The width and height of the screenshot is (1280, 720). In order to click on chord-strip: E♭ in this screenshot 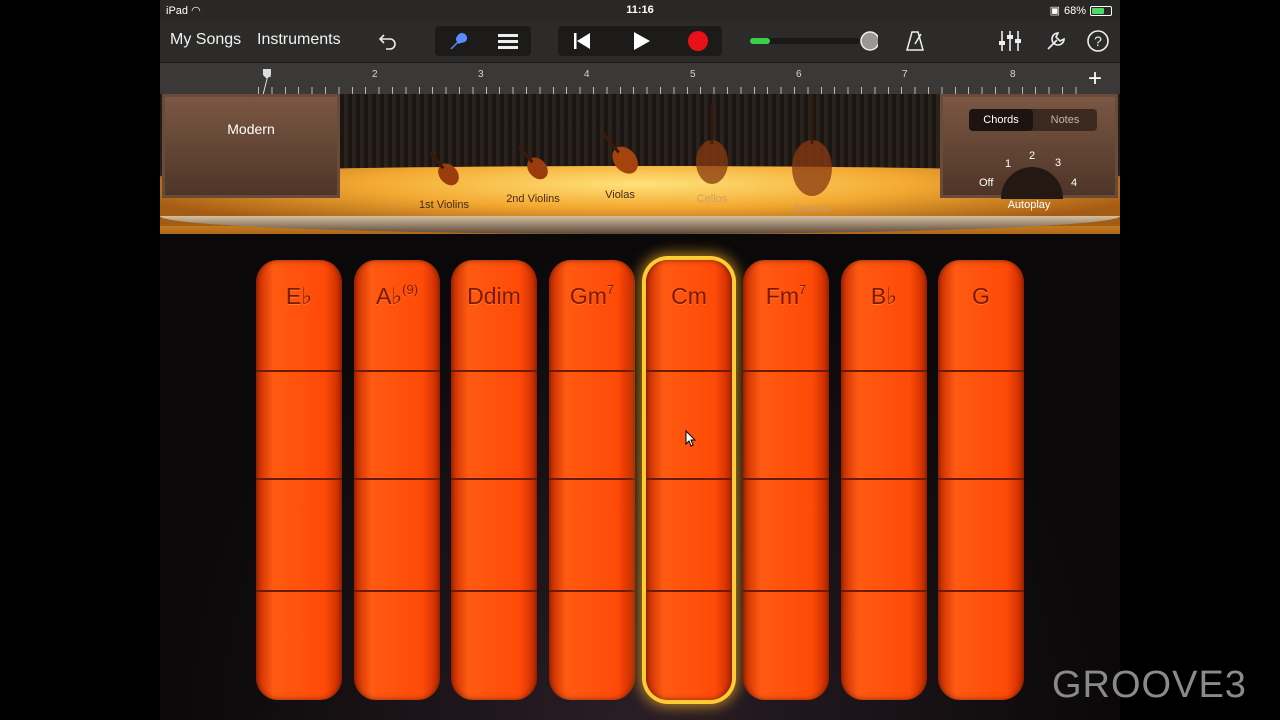, I will do `click(299, 480)`.